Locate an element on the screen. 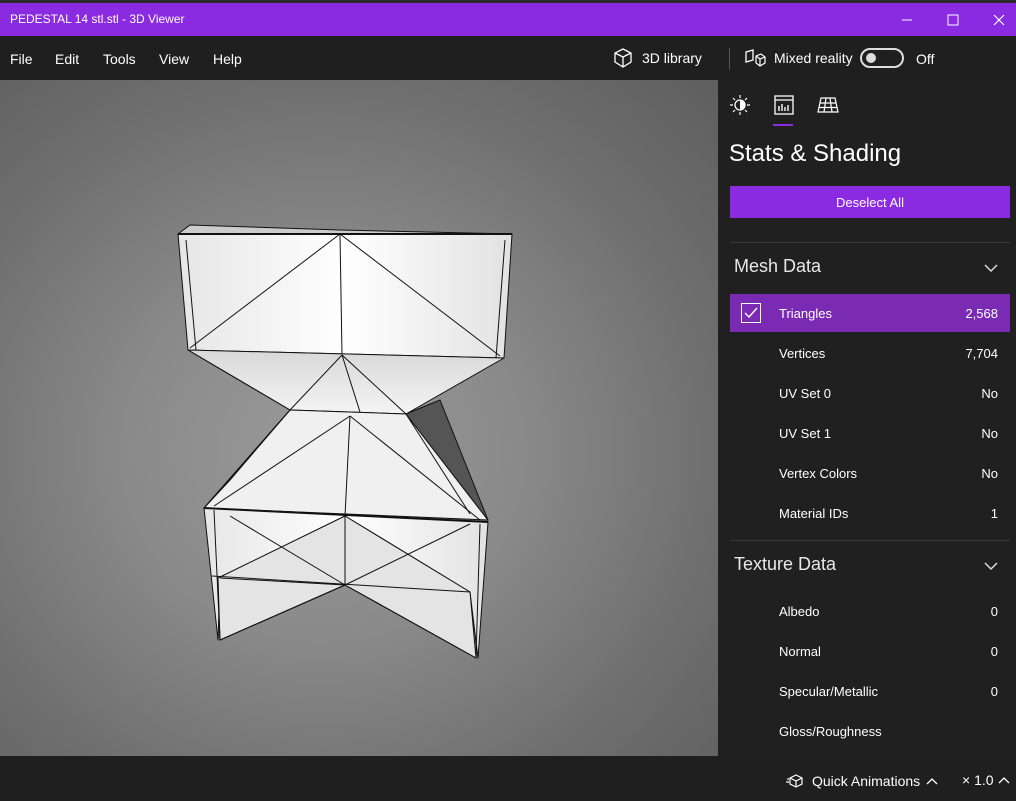 This screenshot has width=1016, height=801. quick-animations-label: Quick Animations is located at coordinates (866, 781).